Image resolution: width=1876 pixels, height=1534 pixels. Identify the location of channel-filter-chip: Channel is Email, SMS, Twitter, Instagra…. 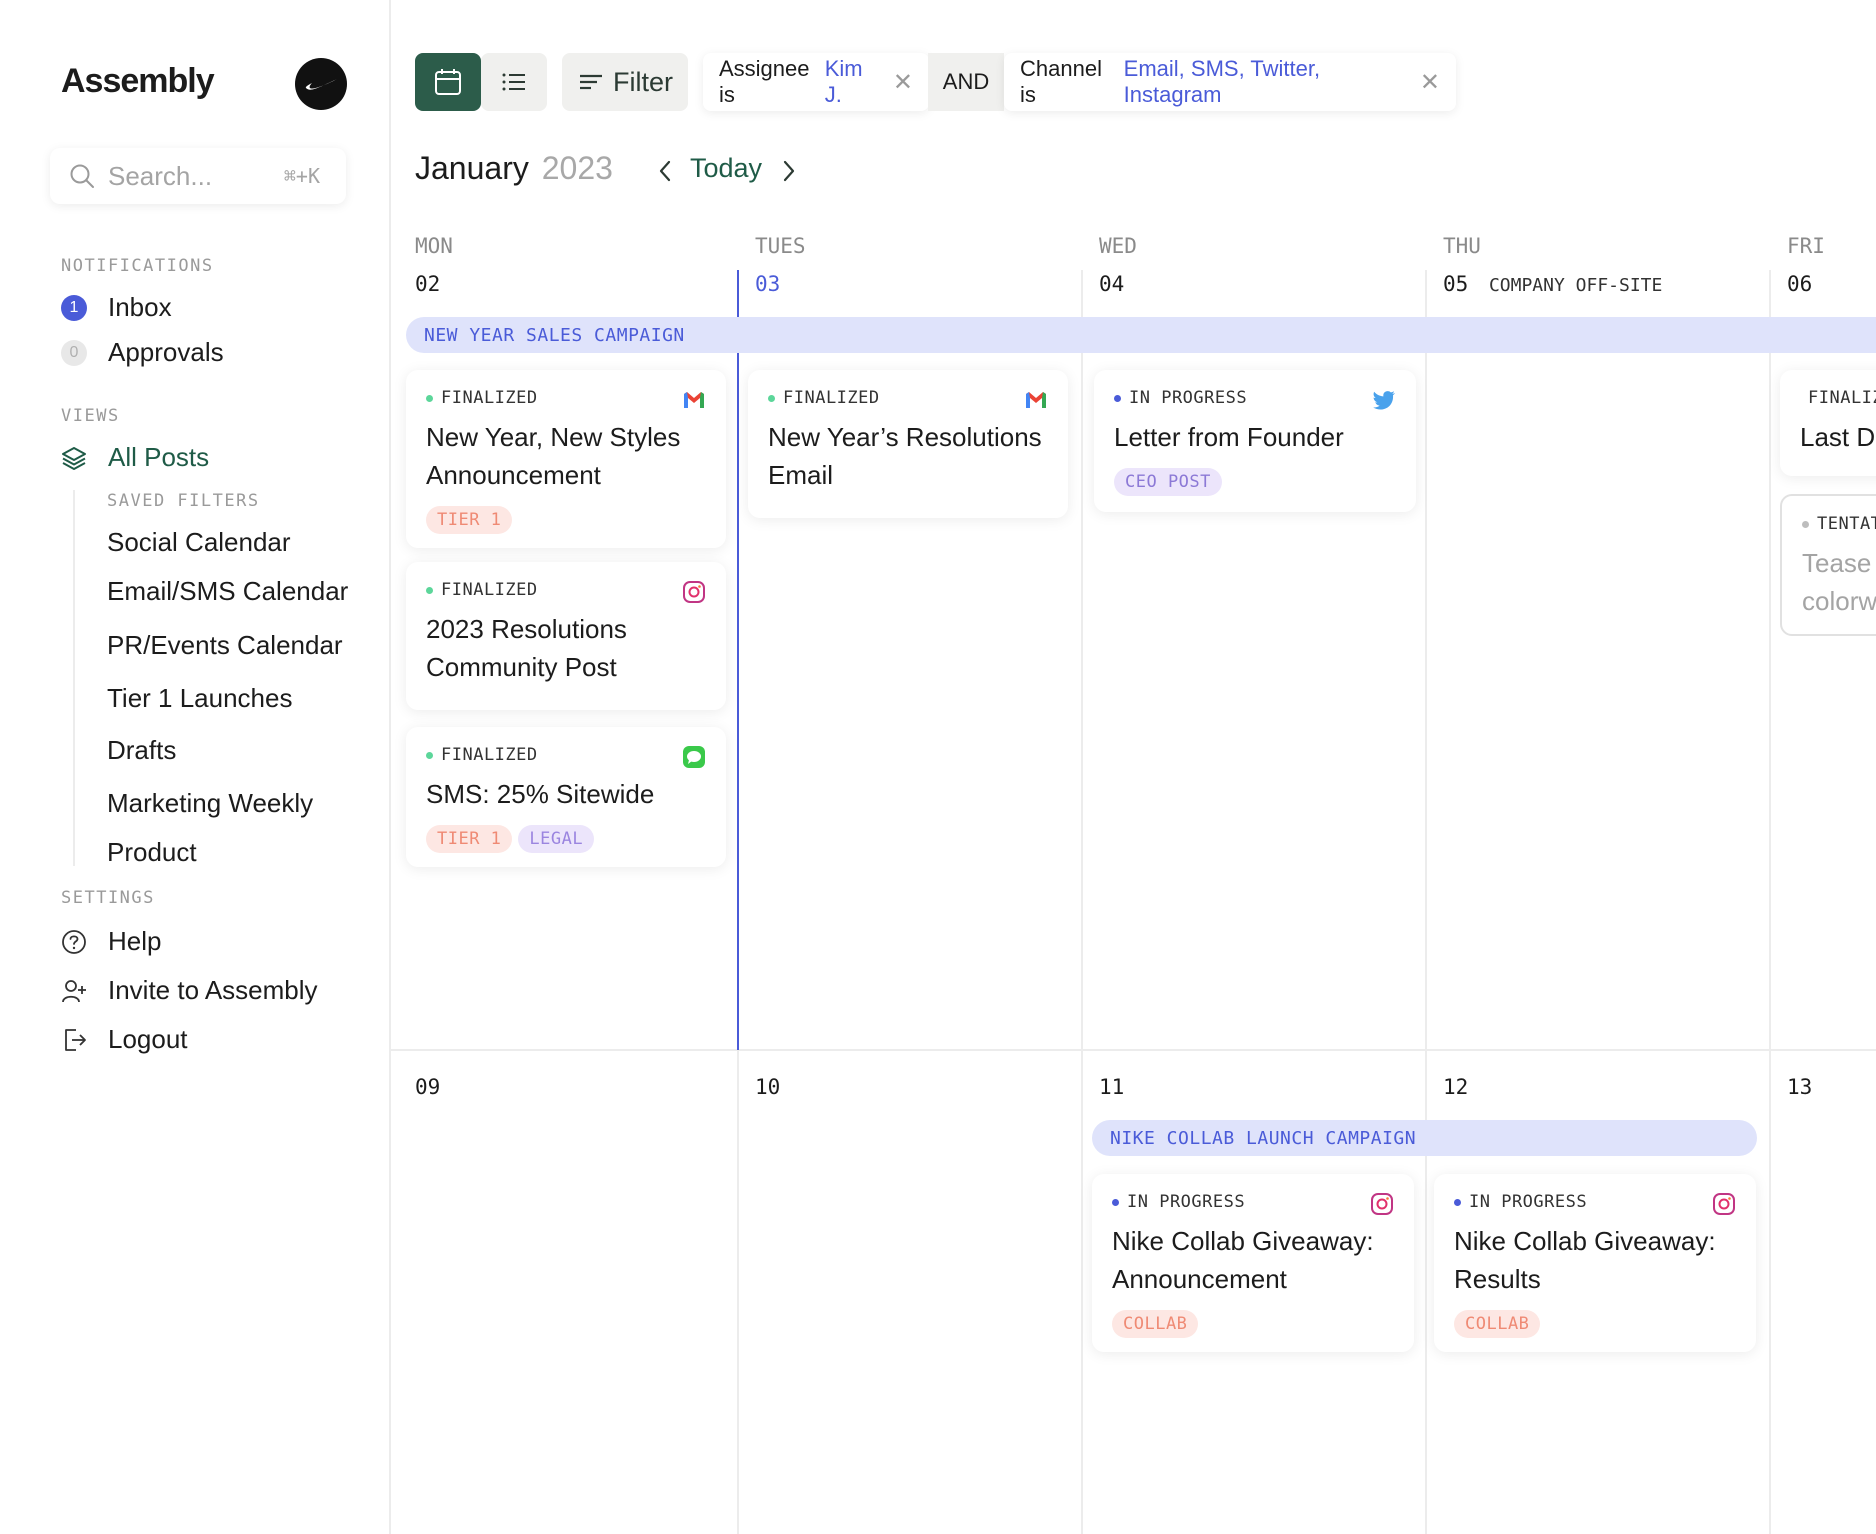
(1230, 82).